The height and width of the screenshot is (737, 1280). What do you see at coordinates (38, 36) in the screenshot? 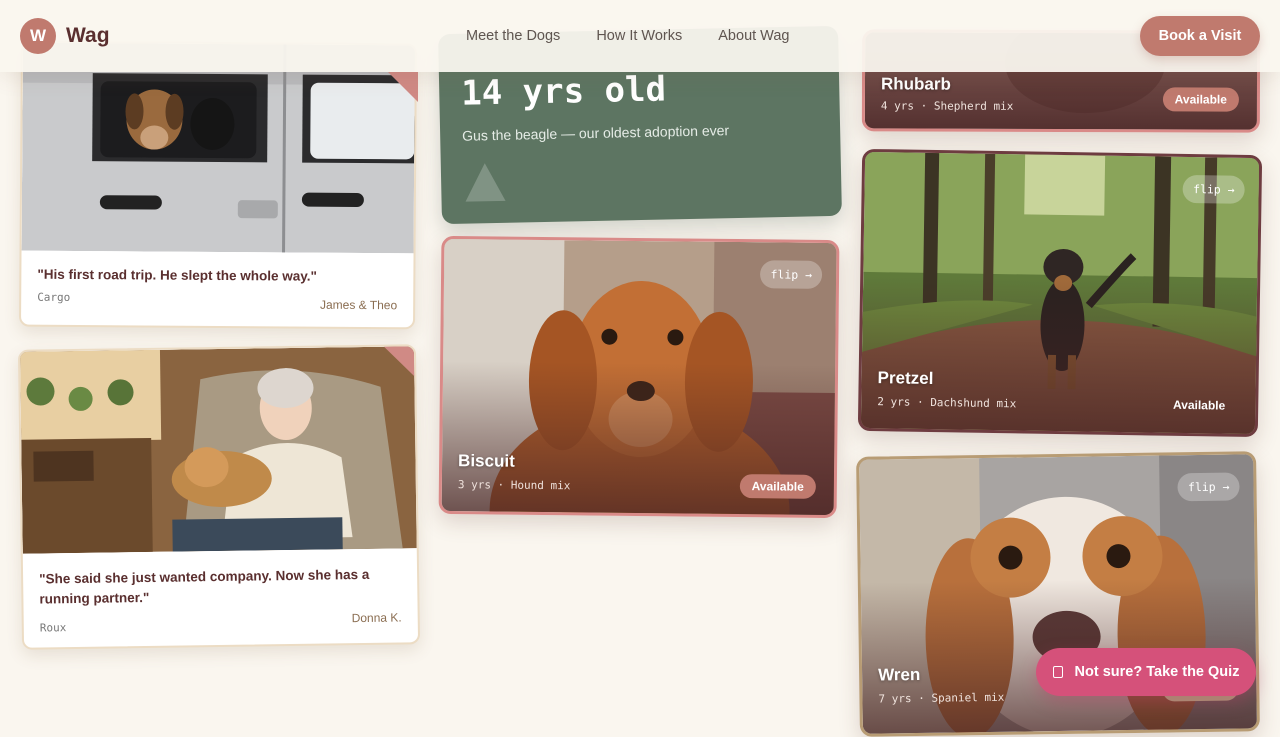
I see `logo-badge: W` at bounding box center [38, 36].